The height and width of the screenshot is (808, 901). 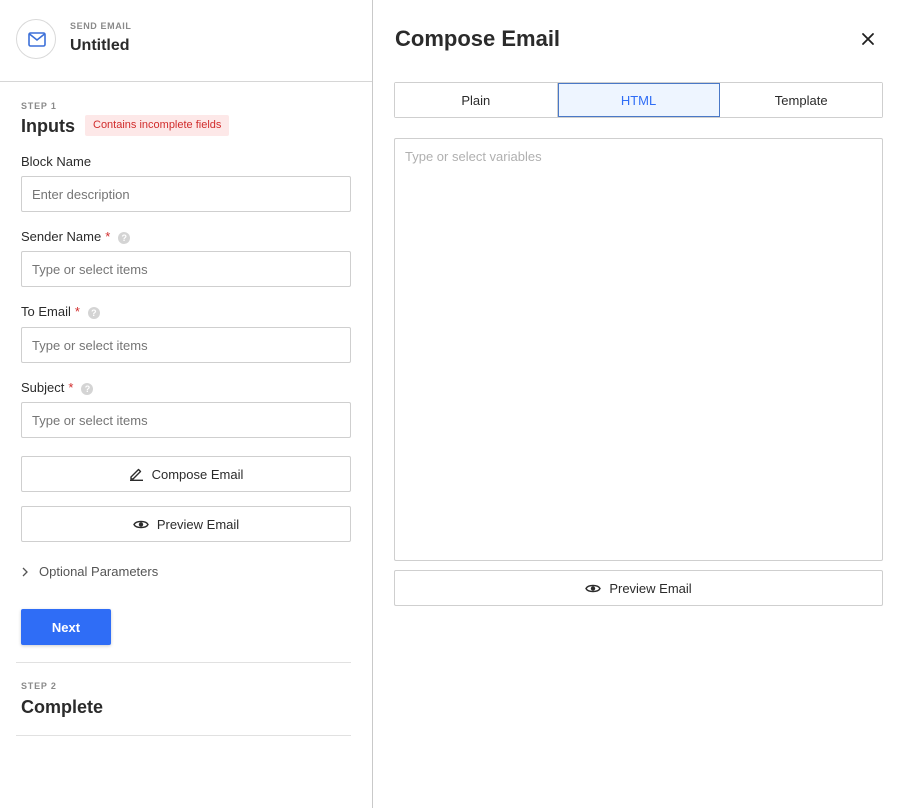 I want to click on compose-preview-email-button: Preview Email, so click(x=638, y=588).